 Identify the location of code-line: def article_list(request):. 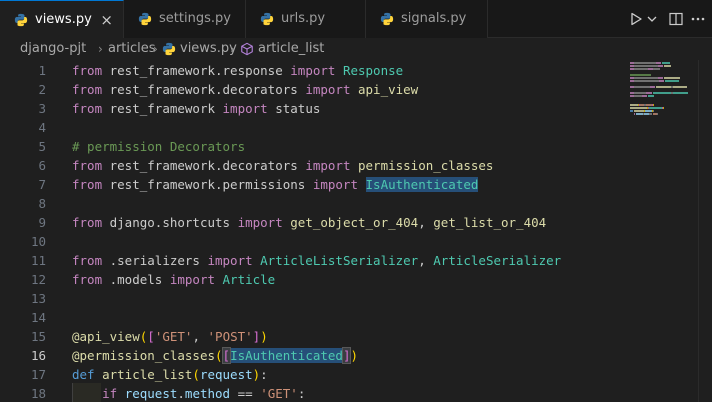
(170, 374).